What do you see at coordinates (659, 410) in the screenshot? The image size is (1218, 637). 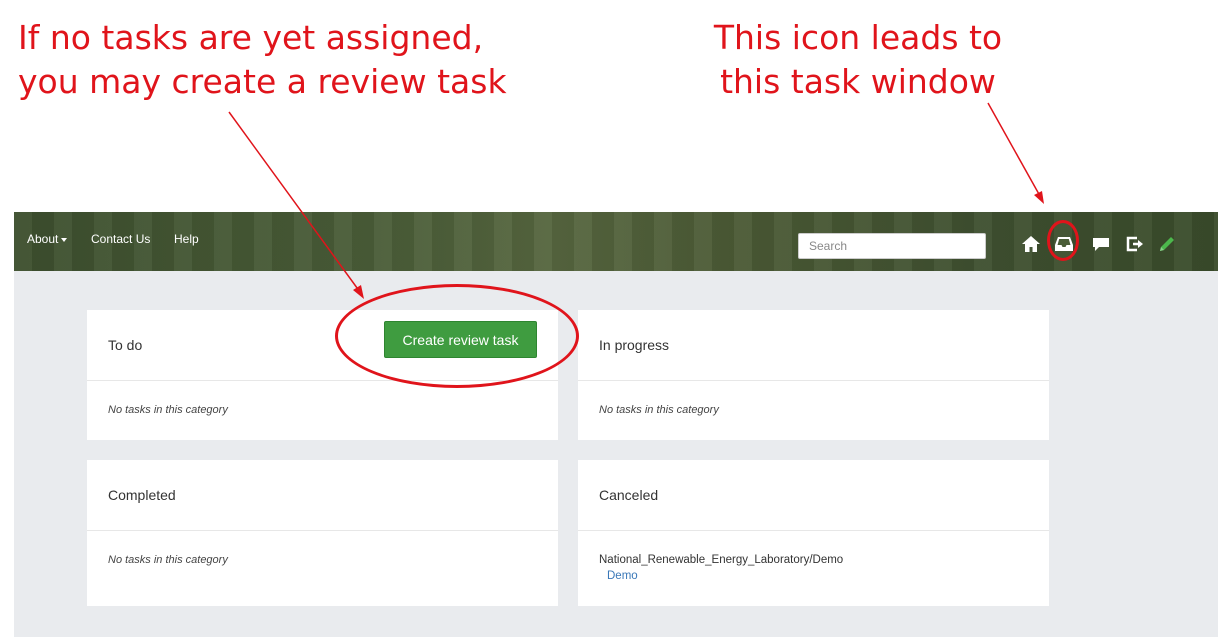 I see `in-progress-empty-message: No tasks in this category` at bounding box center [659, 410].